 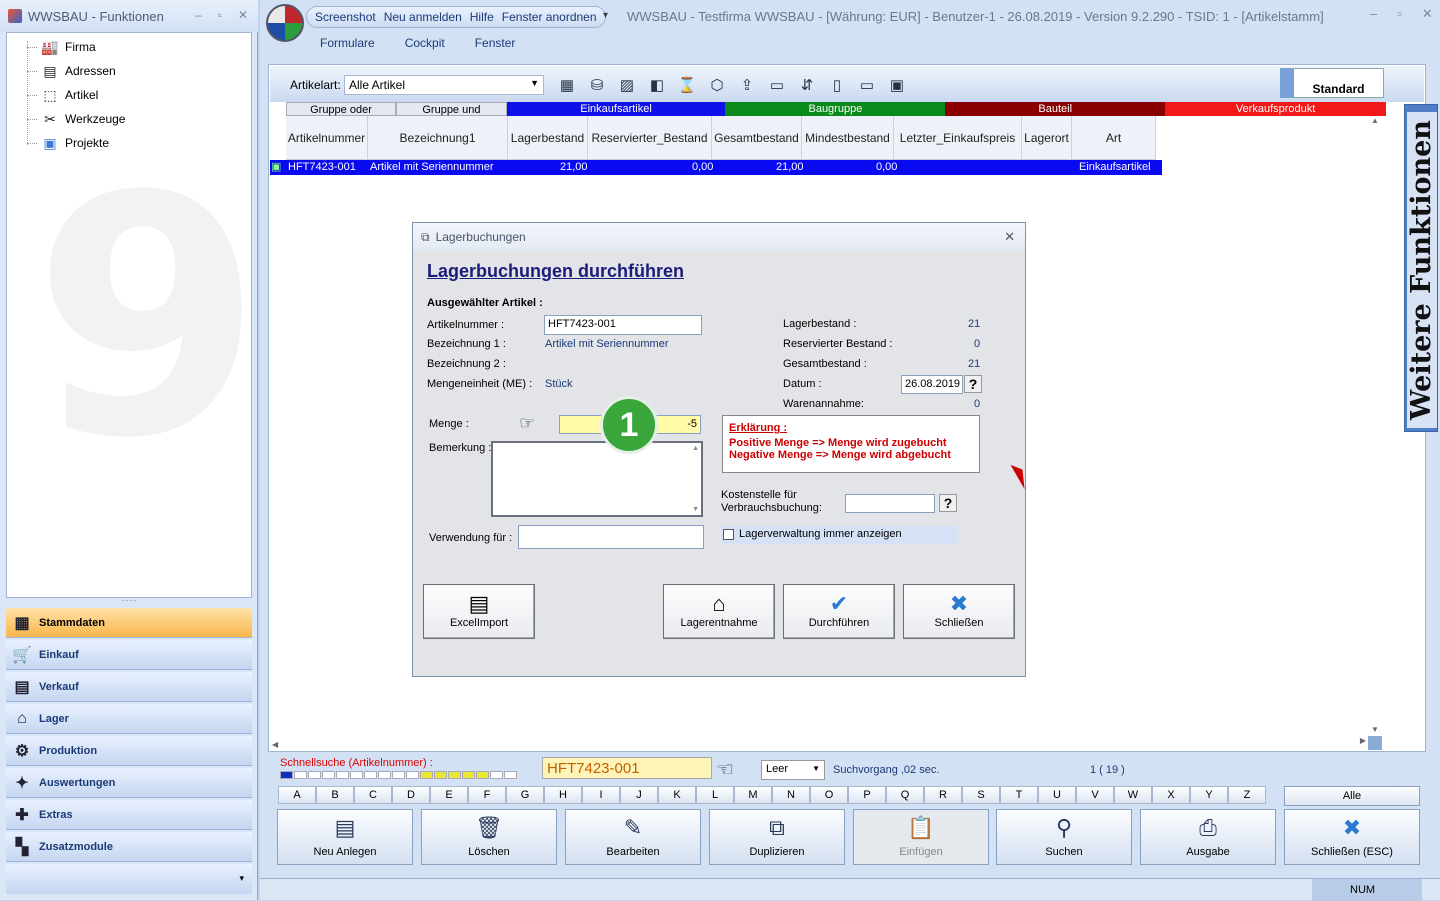 I want to click on verwendung-field, so click(x=611, y=537).